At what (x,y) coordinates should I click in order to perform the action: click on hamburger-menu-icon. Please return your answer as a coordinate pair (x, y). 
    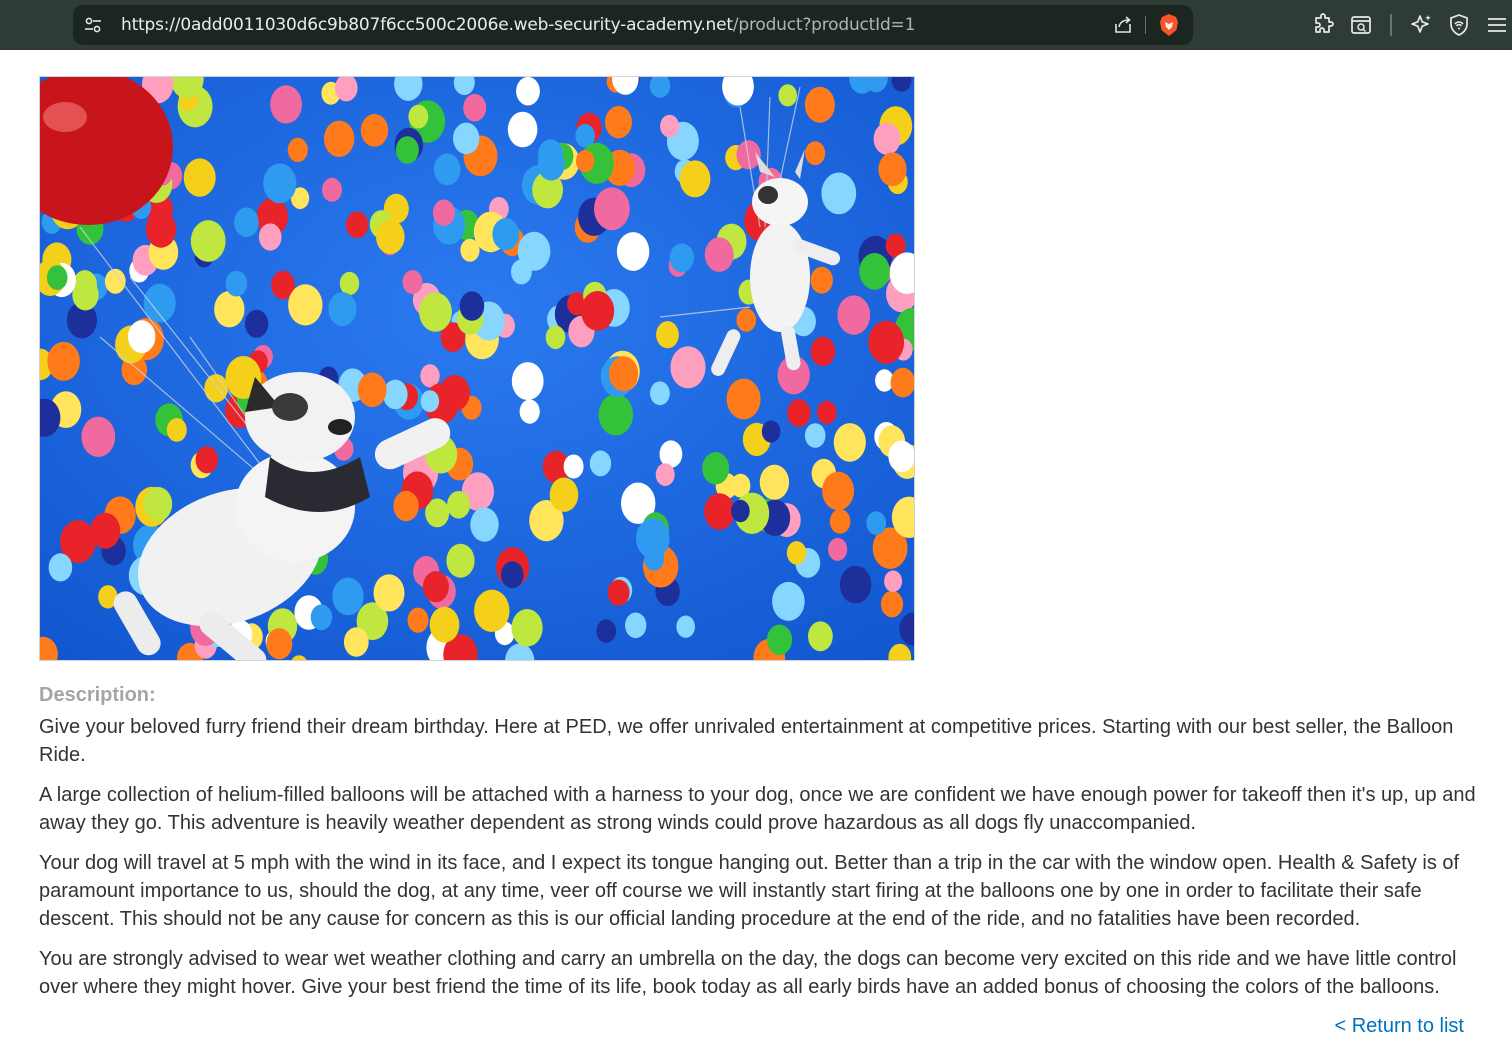
    Looking at the image, I should click on (1497, 25).